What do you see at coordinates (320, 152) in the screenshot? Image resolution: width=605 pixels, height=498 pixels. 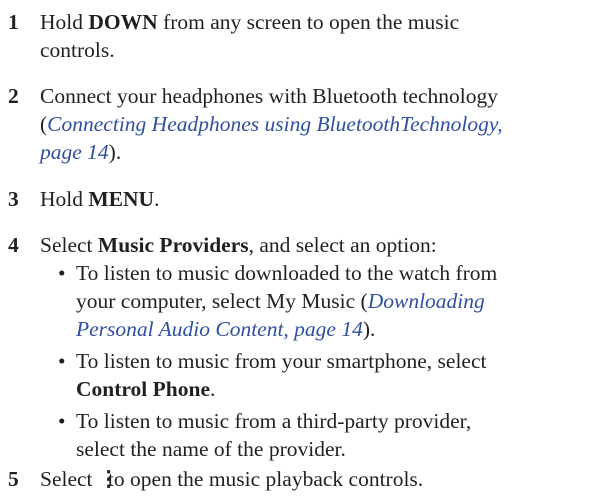 I see `step-line: page 14).` at bounding box center [320, 152].